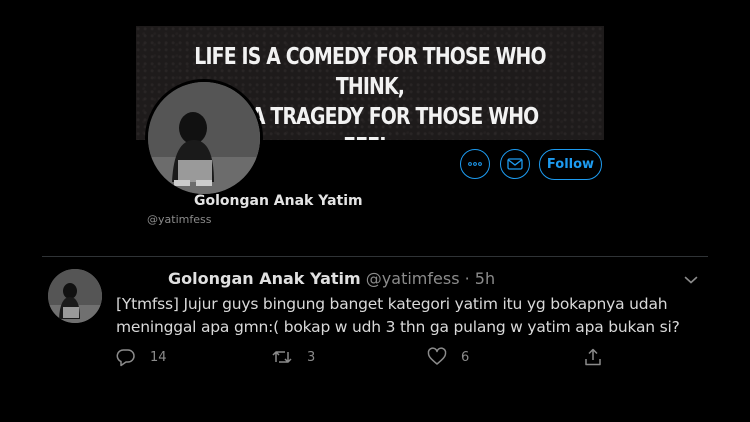 The width and height of the screenshot is (750, 422). Describe the element at coordinates (278, 201) in the screenshot. I see `profile-name: Golongan Anak Yatim` at that location.